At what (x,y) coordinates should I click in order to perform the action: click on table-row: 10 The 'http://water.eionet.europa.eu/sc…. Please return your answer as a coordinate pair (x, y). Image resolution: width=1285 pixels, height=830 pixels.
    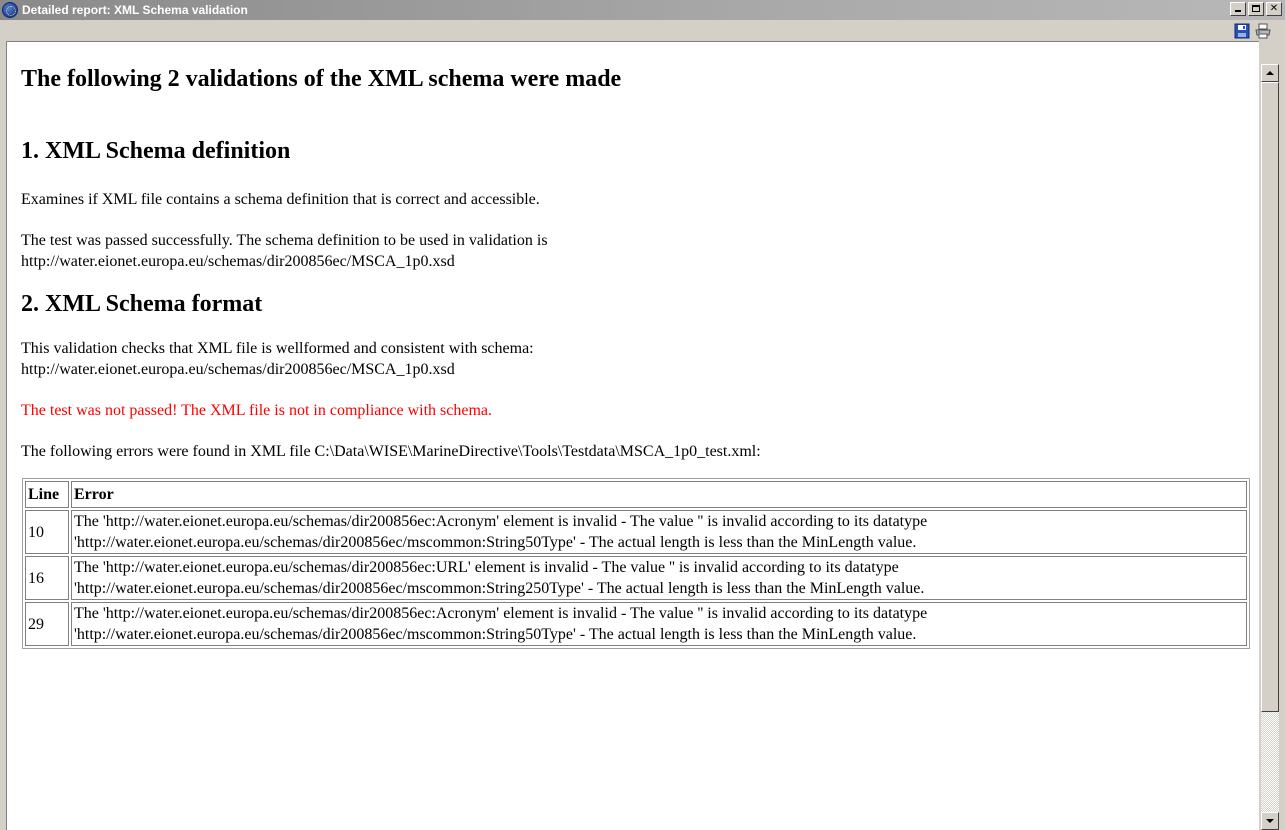
    Looking at the image, I should click on (636, 532).